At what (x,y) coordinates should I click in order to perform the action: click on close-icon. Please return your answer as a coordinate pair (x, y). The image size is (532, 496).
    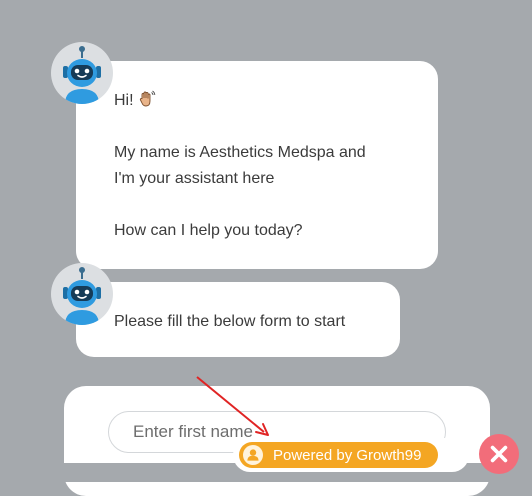
    Looking at the image, I should click on (499, 454).